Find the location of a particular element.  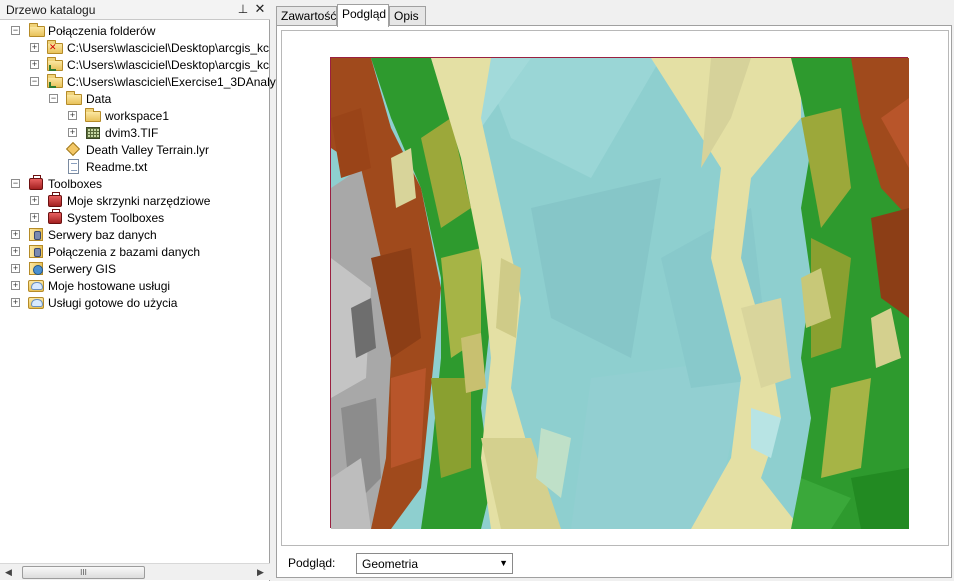

tree-item-data: − Data is located at coordinates (135, 99).